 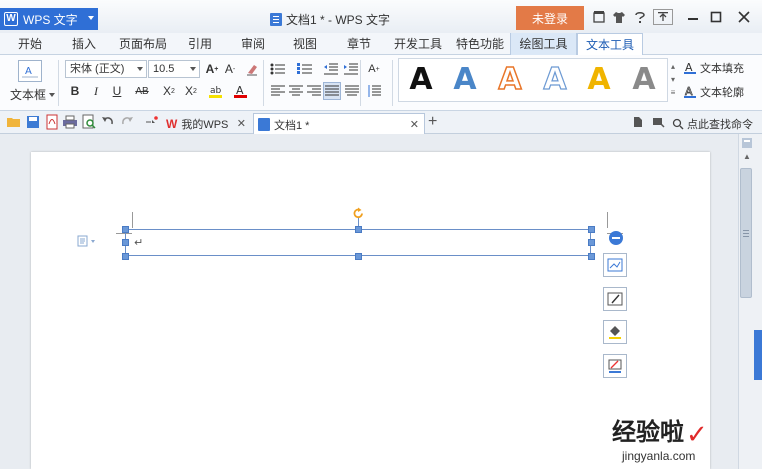 I want to click on align-center-icon, so click(x=296, y=91).